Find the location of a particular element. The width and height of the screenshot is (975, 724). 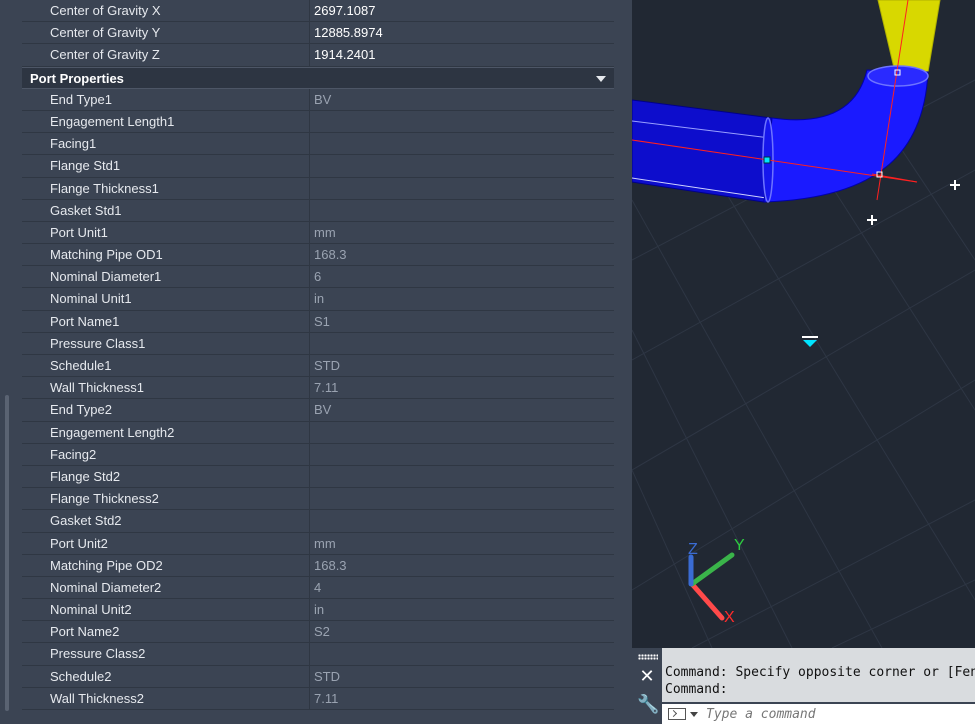

property-row: Engagement Length1 is located at coordinates (318, 122).